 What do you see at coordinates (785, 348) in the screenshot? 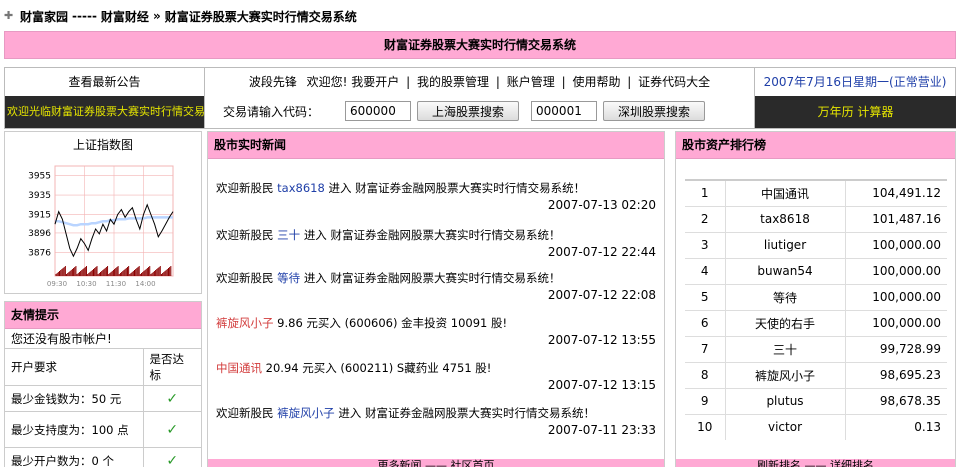
I see `rank-user: 三十` at bounding box center [785, 348].